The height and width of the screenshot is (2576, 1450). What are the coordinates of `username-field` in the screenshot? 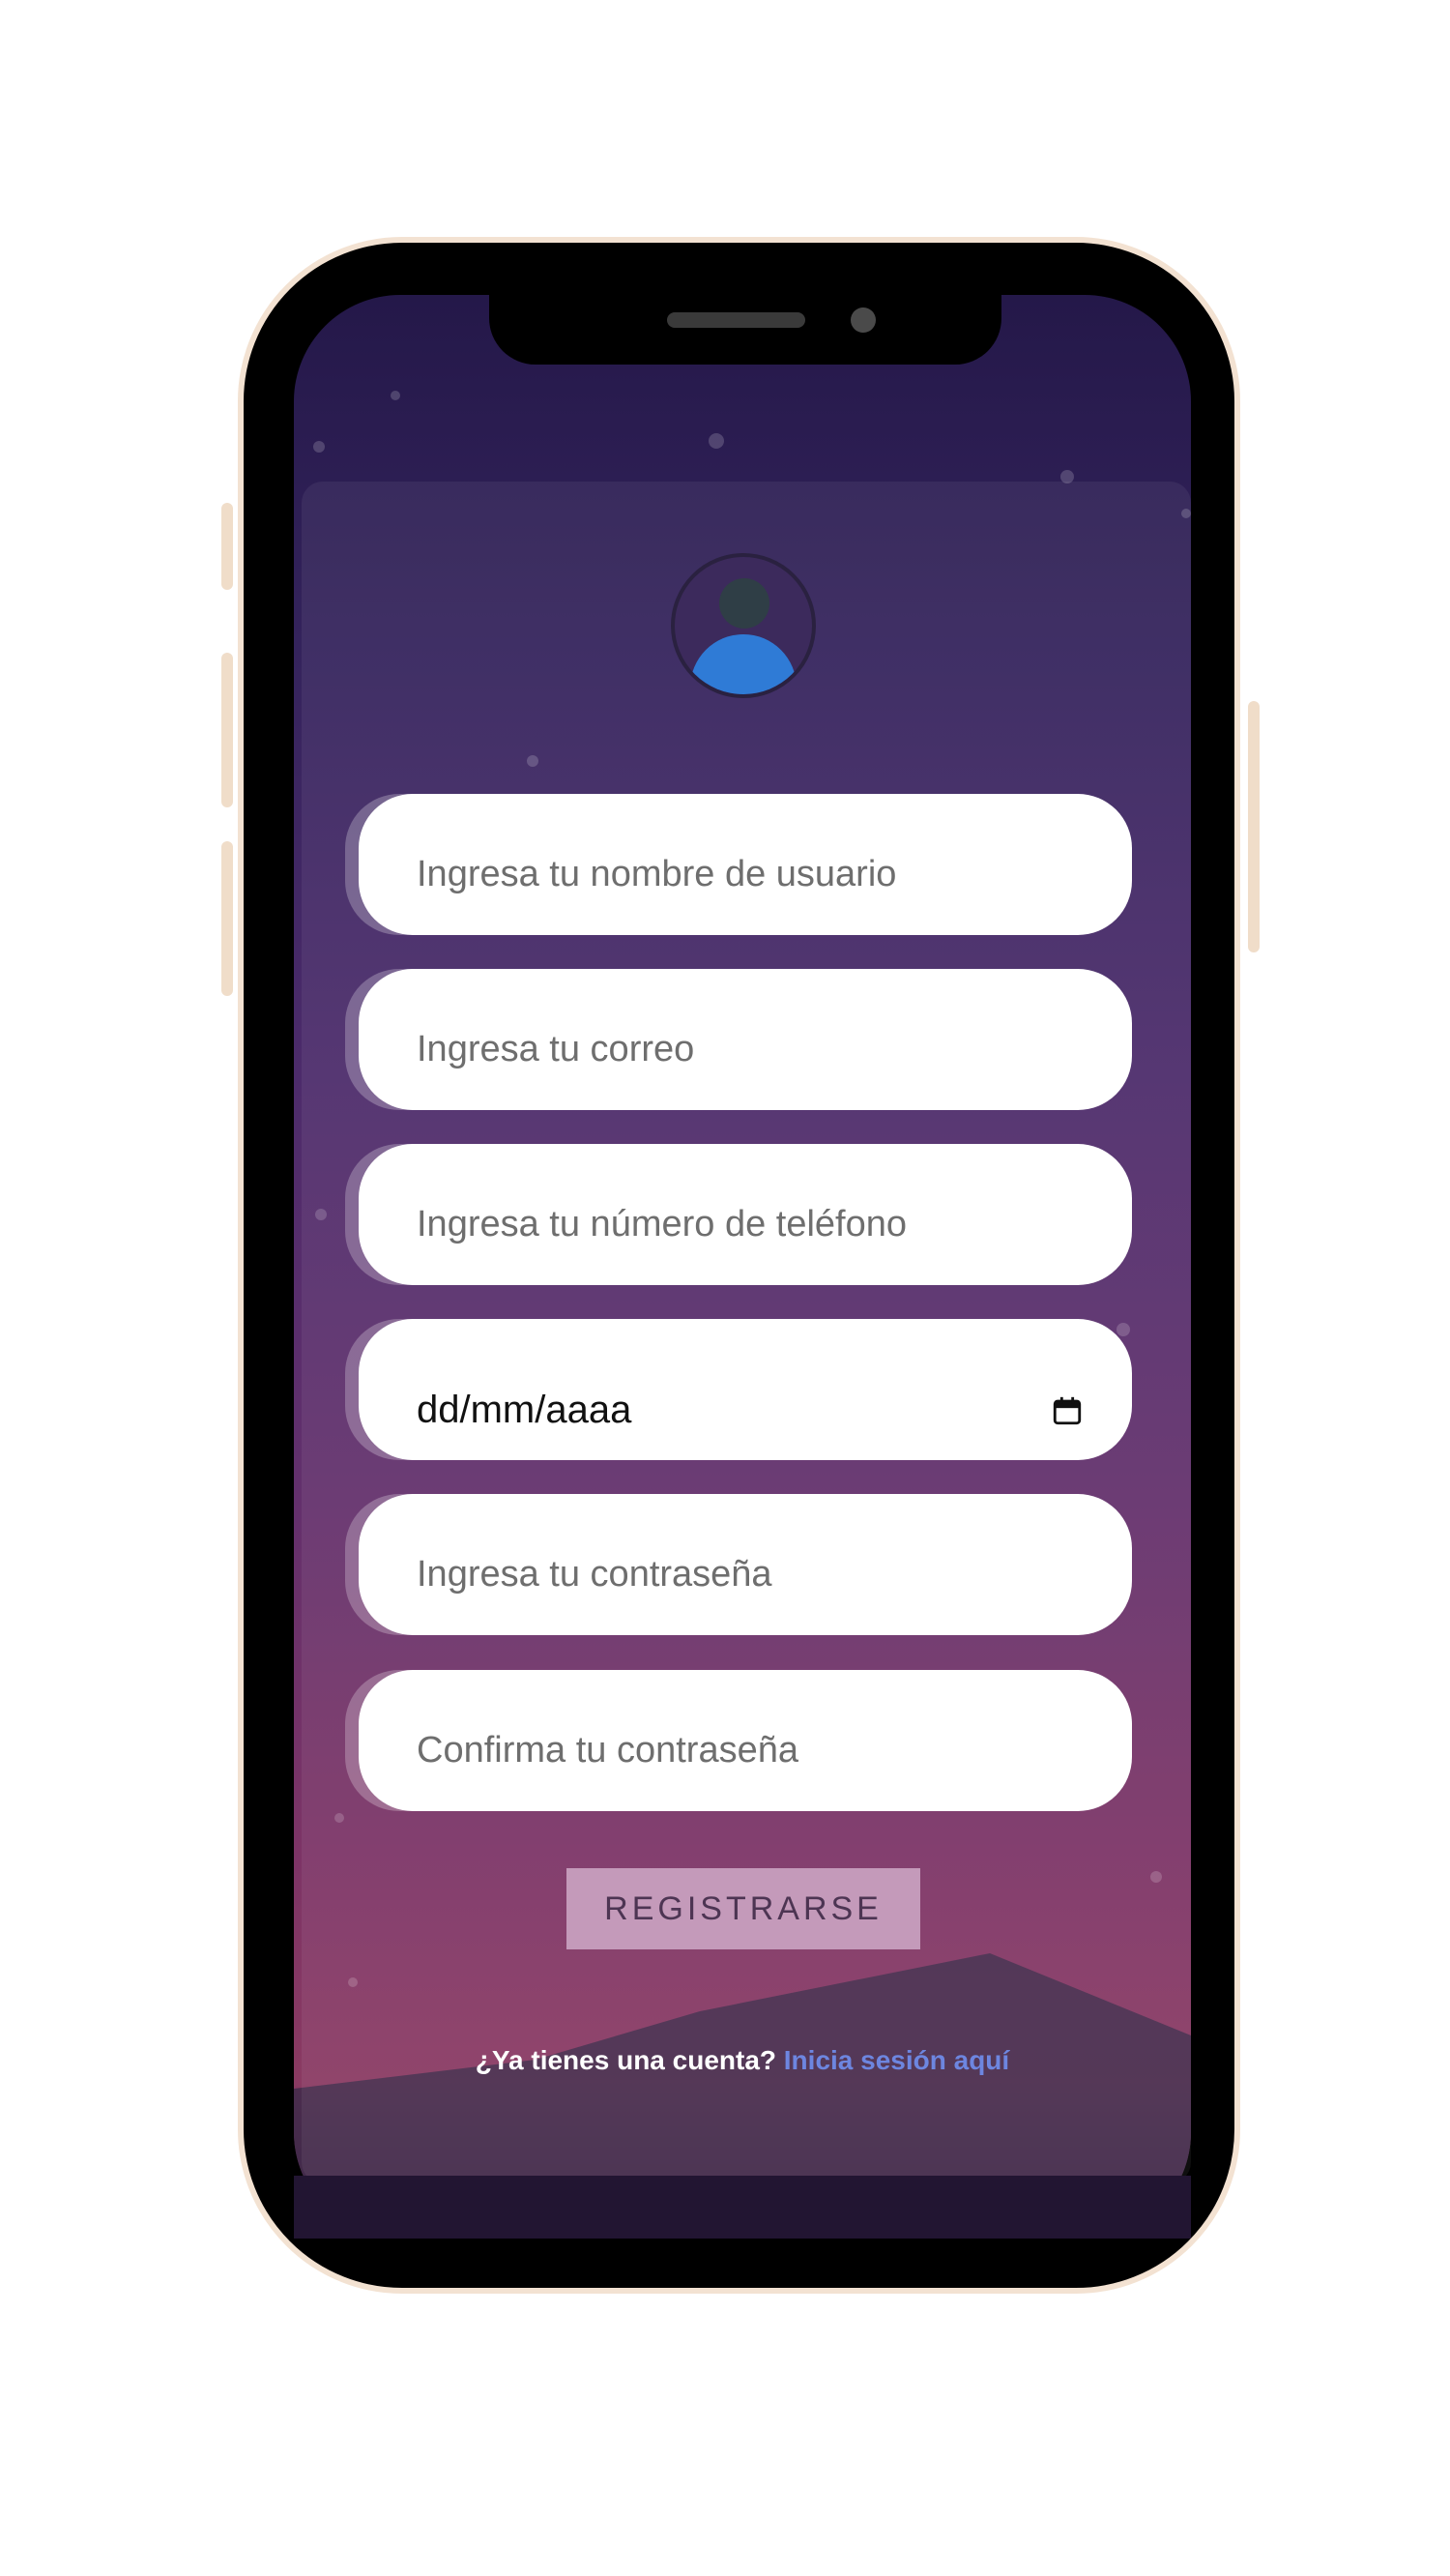 It's located at (745, 864).